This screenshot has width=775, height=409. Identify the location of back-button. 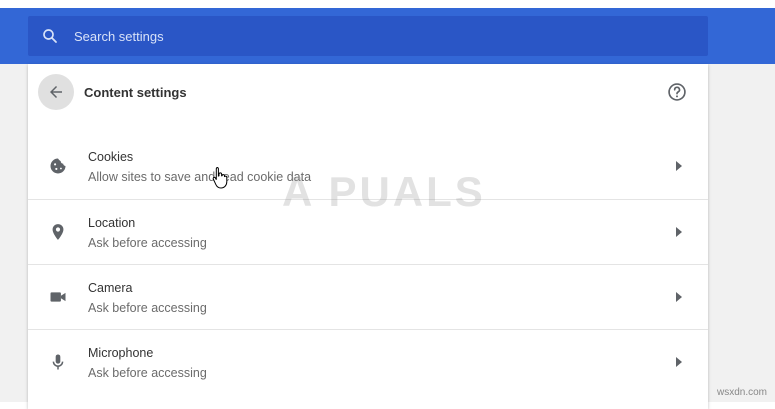
(56, 92).